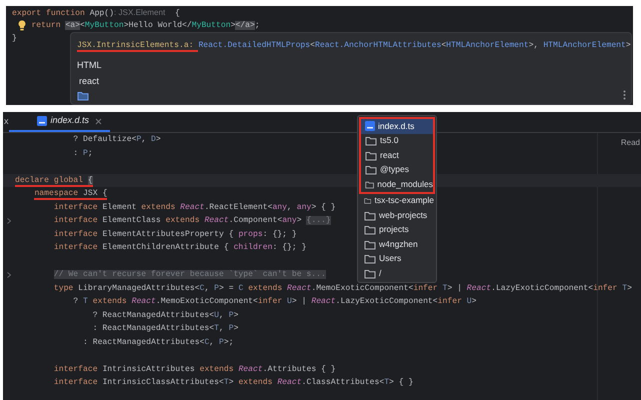 This screenshot has width=641, height=400. What do you see at coordinates (165, 316) in the screenshot?
I see `code-line: ? ReactManagedAttributes<U, P>` at bounding box center [165, 316].